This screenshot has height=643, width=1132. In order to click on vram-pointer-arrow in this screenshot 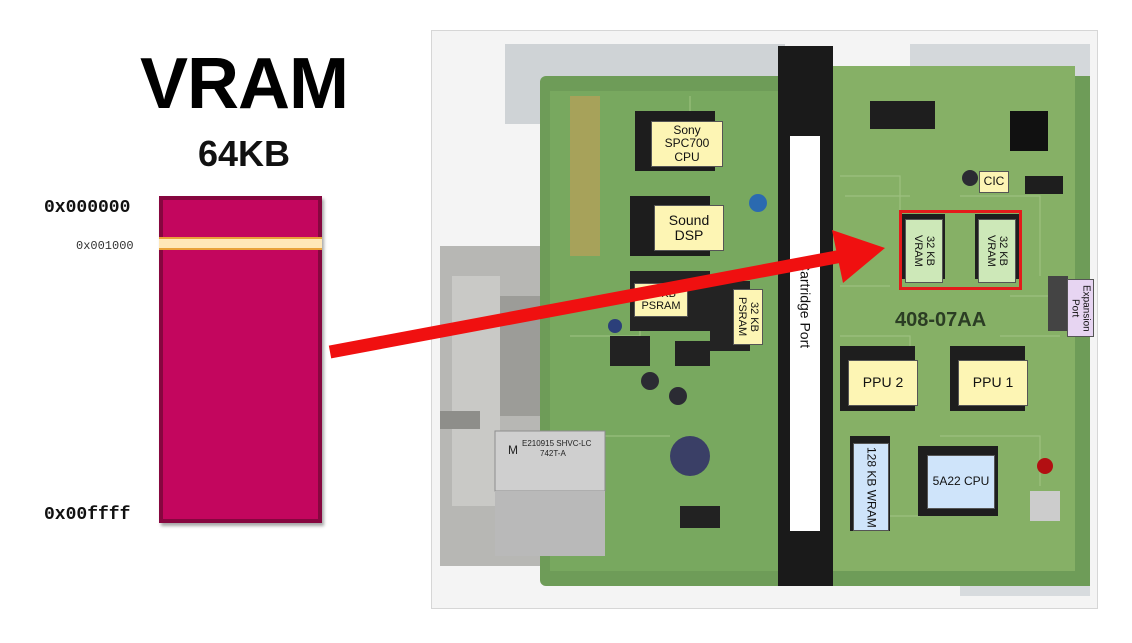, I will do `click(606, 294)`.